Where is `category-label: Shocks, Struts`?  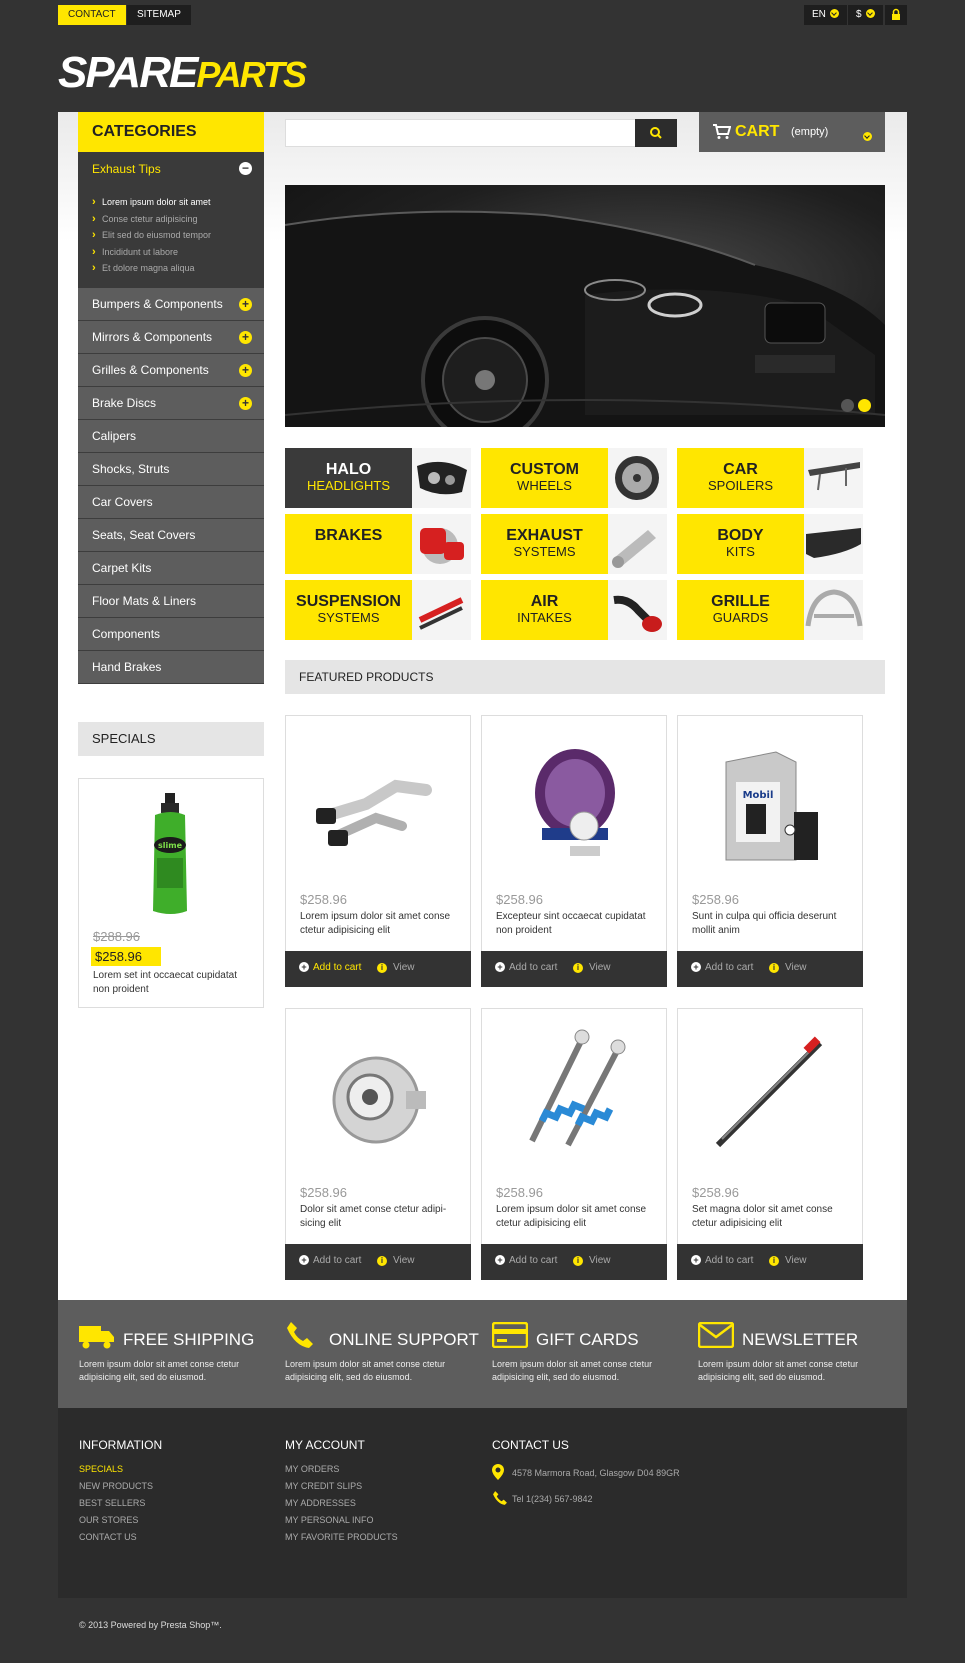
category-label: Shocks, Struts is located at coordinates (131, 469).